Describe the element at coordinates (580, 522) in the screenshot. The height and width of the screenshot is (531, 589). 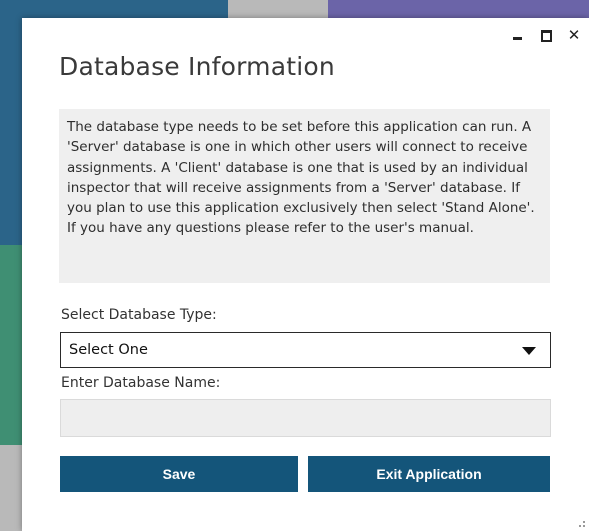
I see `resize-grip-icon` at that location.